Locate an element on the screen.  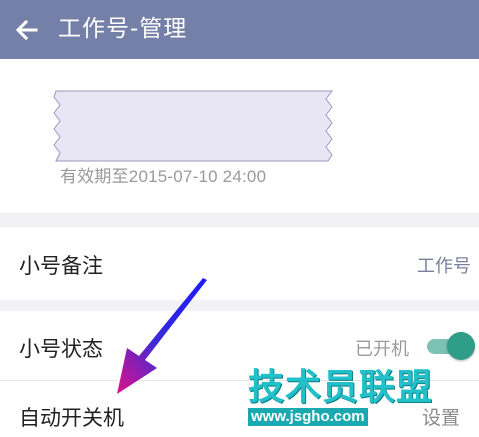
alias-value: 工作号 is located at coordinates (444, 266).